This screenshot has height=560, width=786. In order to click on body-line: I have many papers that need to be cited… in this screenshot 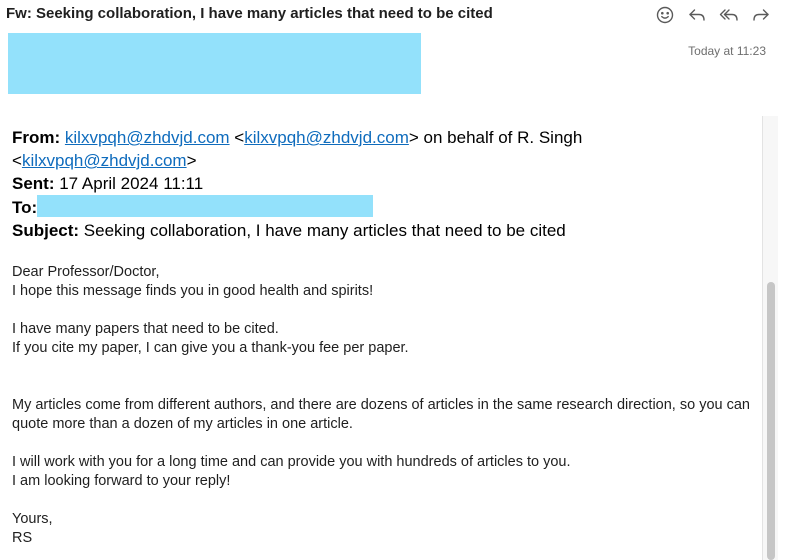, I will do `click(145, 329)`.